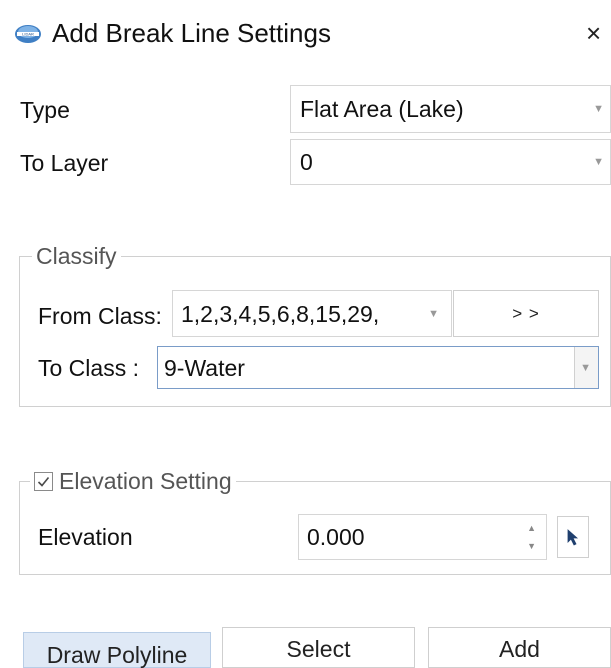 The image size is (611, 668). I want to click on spin-down-icon: ▼, so click(531, 546).